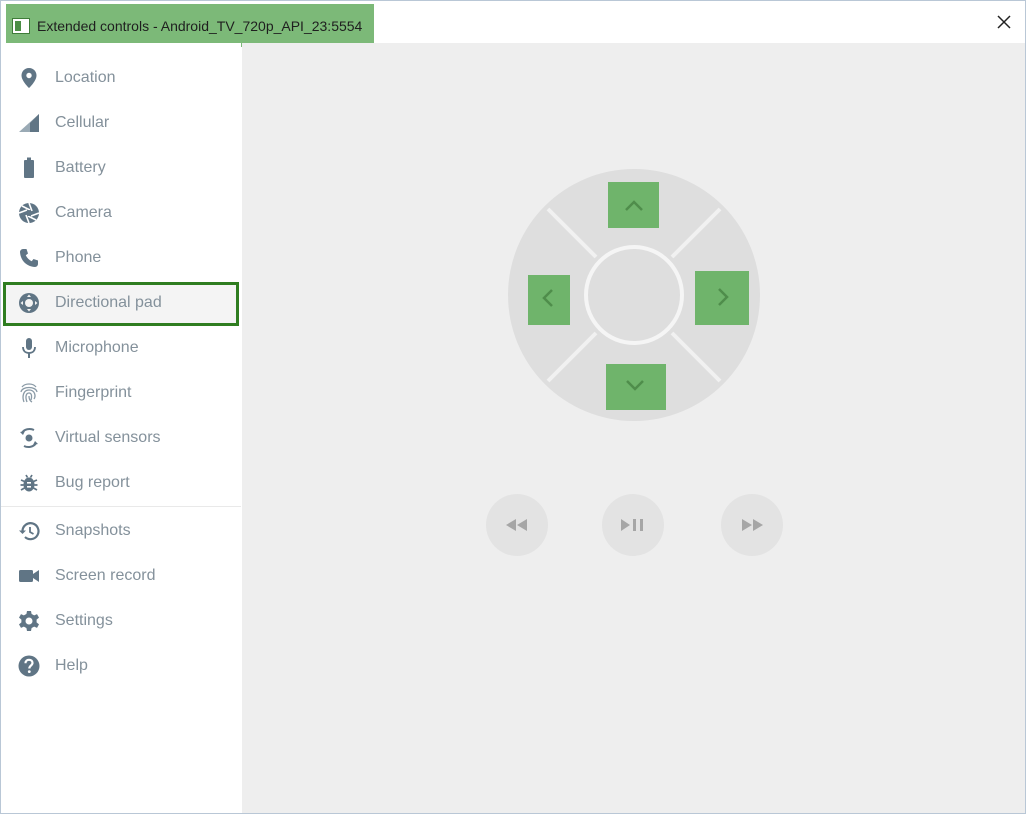  I want to click on sidebar-item-battery: Battery, so click(121, 168).